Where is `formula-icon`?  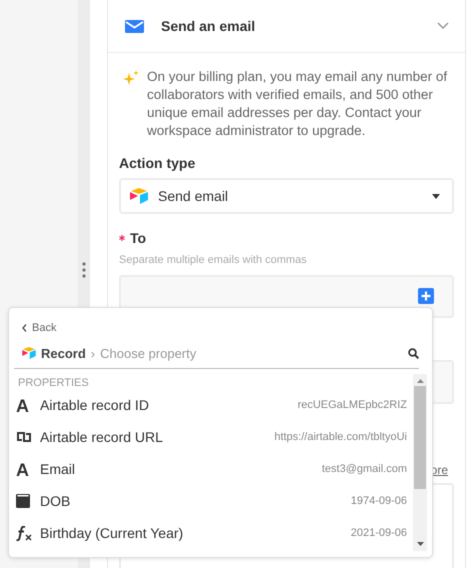
formula-icon is located at coordinates (24, 533).